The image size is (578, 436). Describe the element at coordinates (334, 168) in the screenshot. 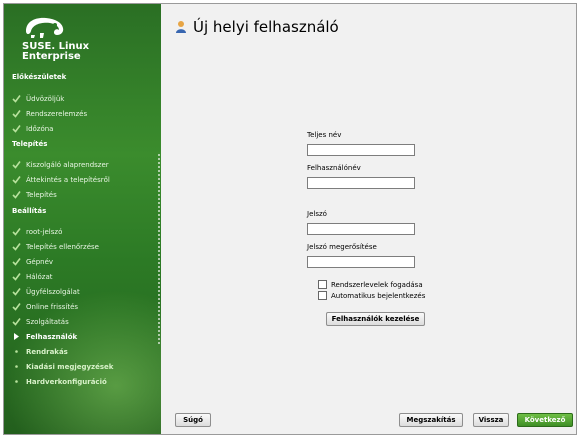

I see `username-label: Felhasználónév` at that location.